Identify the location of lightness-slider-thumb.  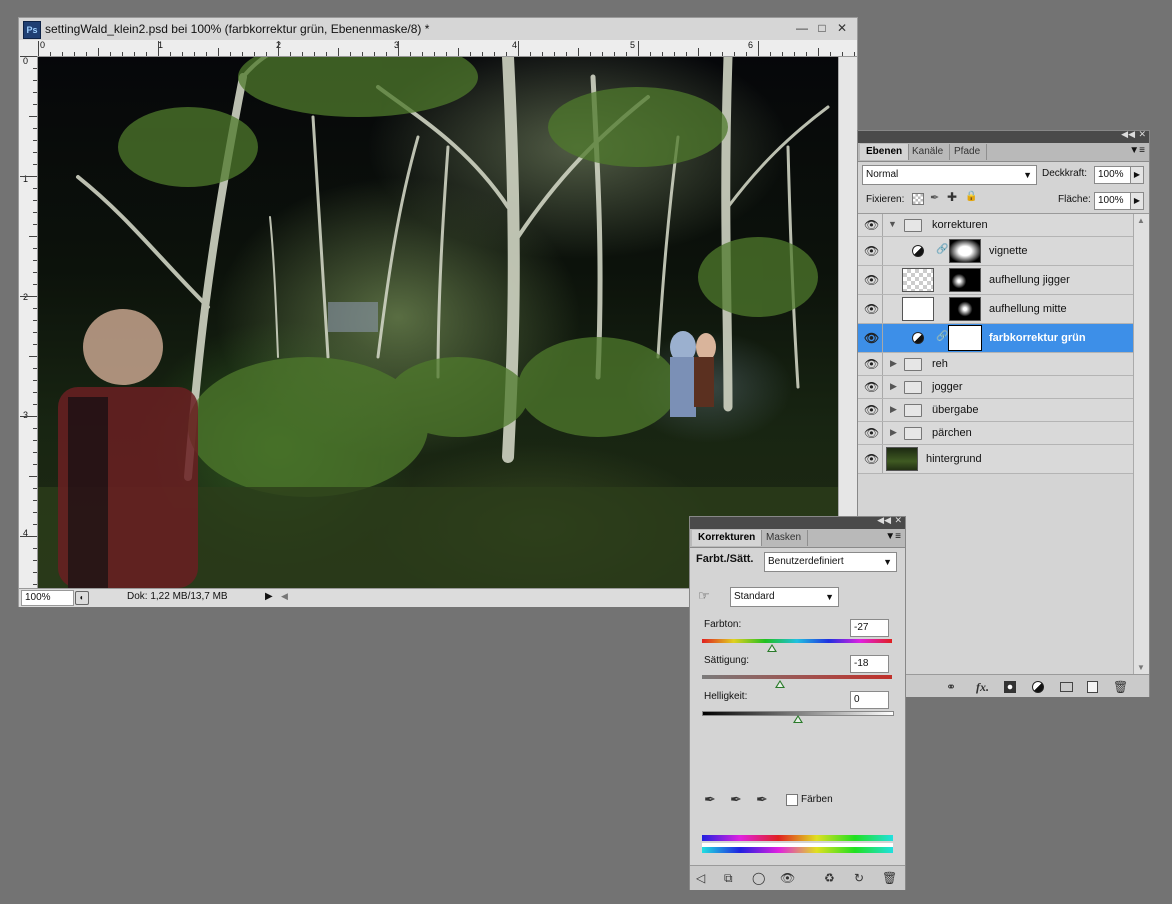
(798, 719).